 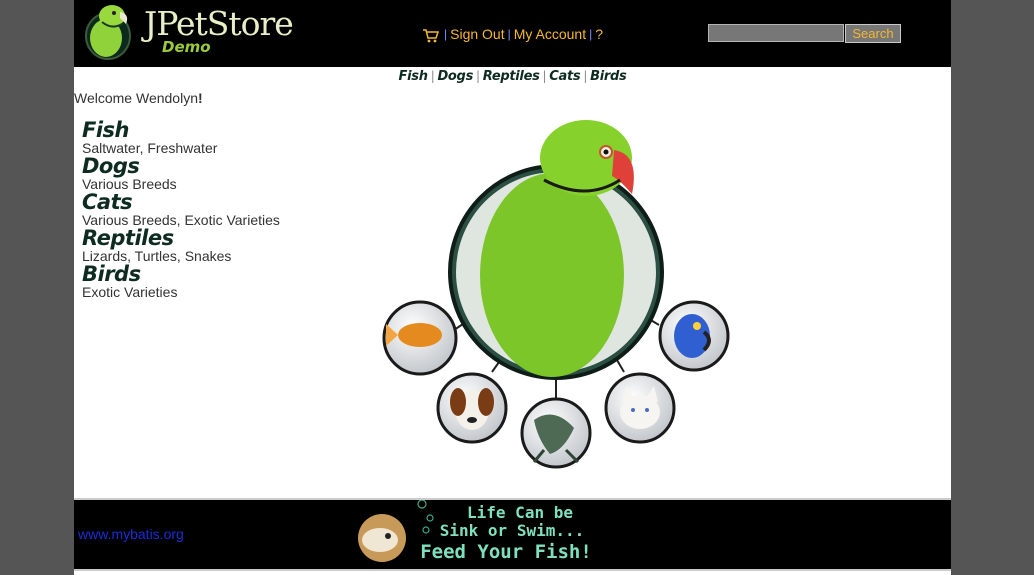 What do you see at coordinates (105, 98) in the screenshot?
I see `welcome-prefix: Welcome` at bounding box center [105, 98].